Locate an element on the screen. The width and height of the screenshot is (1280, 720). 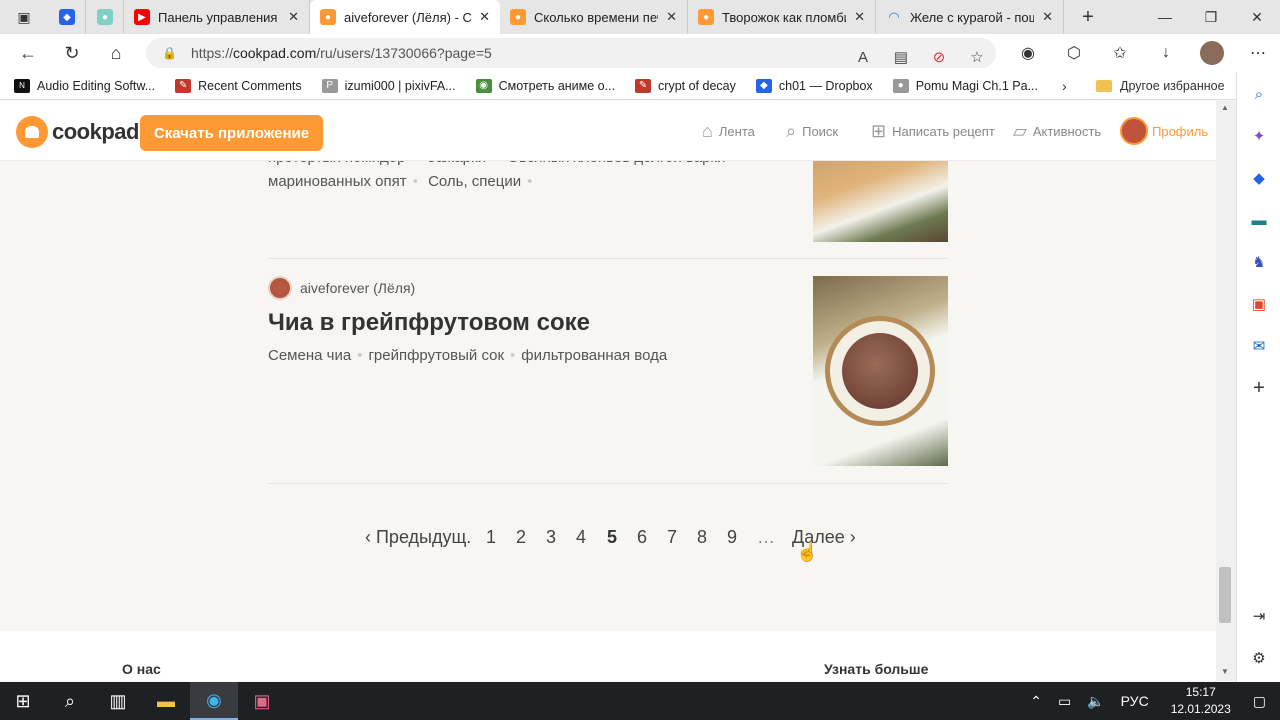
tab-pinned-dropbox: ◆ is located at coordinates (67, 17).